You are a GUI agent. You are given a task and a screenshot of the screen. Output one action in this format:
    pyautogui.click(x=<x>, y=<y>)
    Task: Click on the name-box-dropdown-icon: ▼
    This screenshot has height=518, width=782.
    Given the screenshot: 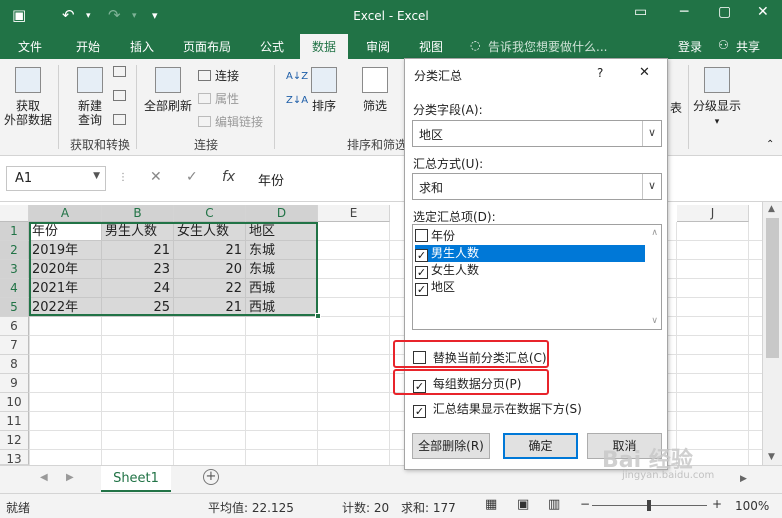 What is the action you would take?
    pyautogui.click(x=96, y=176)
    